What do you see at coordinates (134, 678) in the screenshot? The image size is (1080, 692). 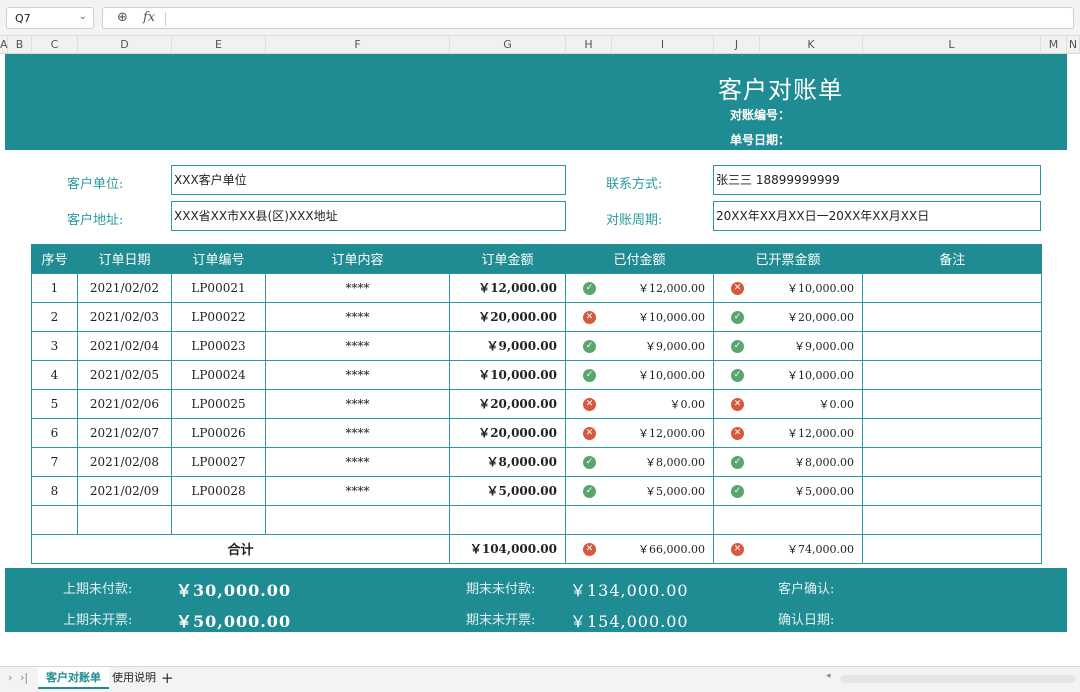 I see `tab-instructions: 使用说明` at bounding box center [134, 678].